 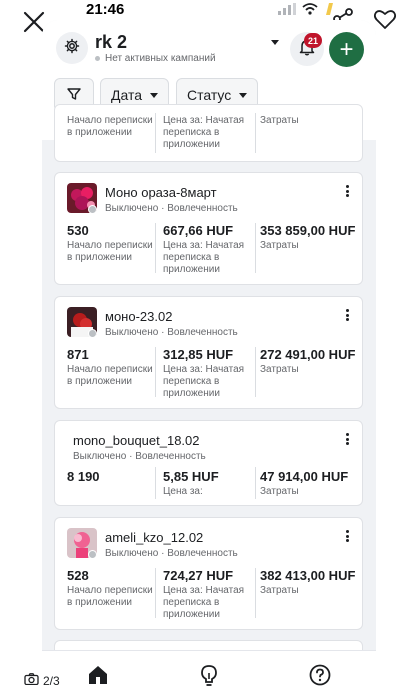 I want to click on filter-icon, so click(x=74, y=95).